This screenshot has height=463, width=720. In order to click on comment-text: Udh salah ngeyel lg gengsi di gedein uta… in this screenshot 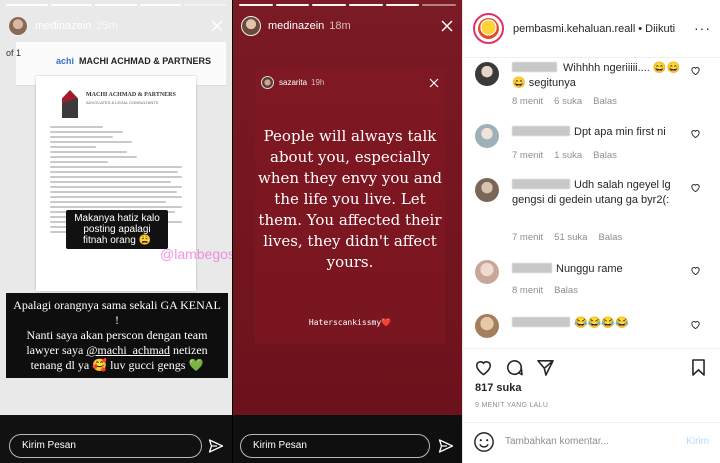, I will do `click(591, 192)`.